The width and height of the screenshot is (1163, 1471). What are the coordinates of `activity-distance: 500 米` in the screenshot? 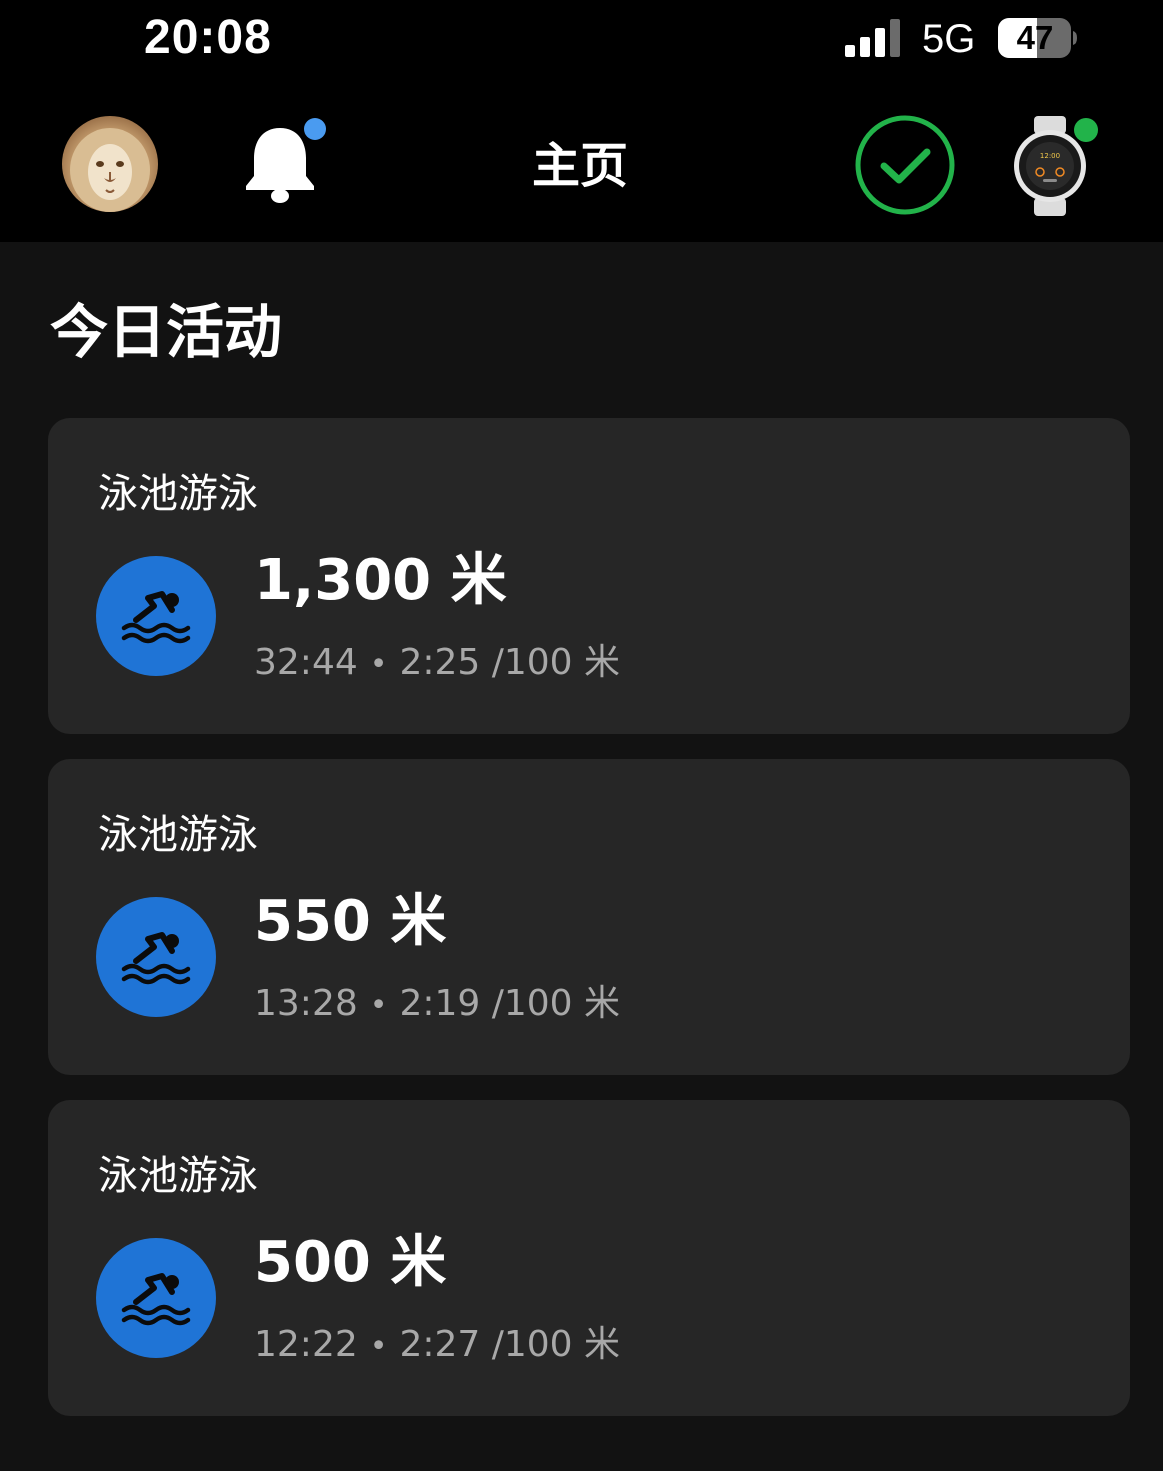 It's located at (350, 1262).